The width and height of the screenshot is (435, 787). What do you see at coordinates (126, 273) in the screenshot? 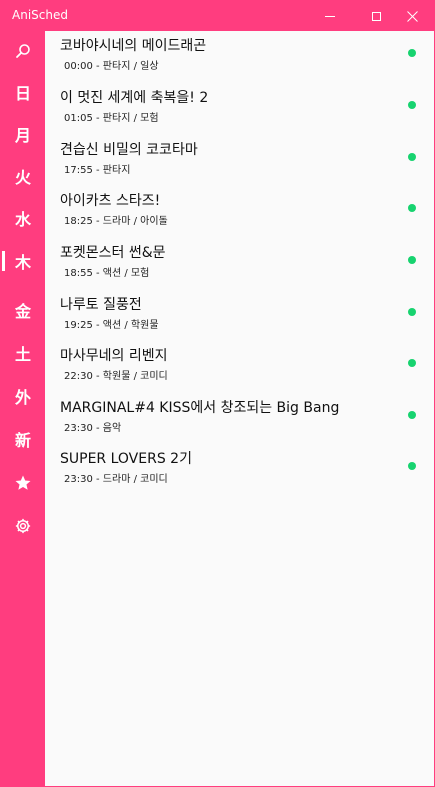
I see `genre: 액션 / 모험` at bounding box center [126, 273].